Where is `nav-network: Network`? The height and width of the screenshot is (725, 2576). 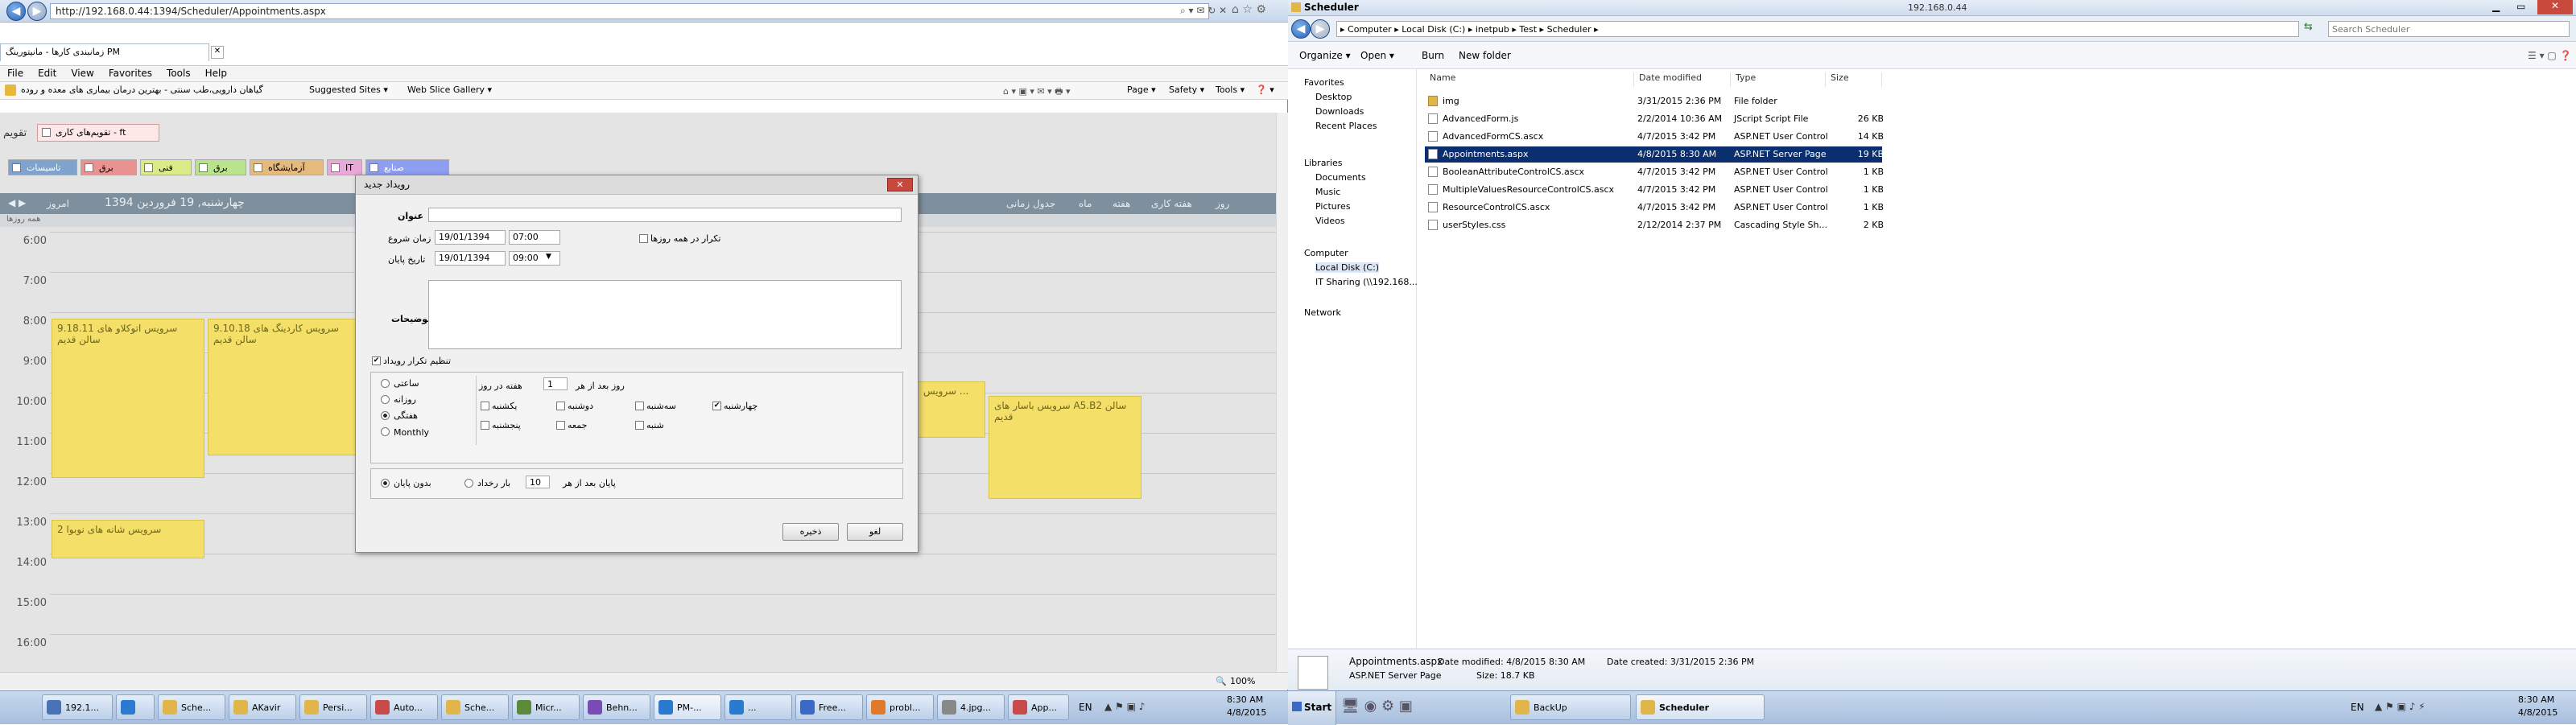 nav-network: Network is located at coordinates (1322, 312).